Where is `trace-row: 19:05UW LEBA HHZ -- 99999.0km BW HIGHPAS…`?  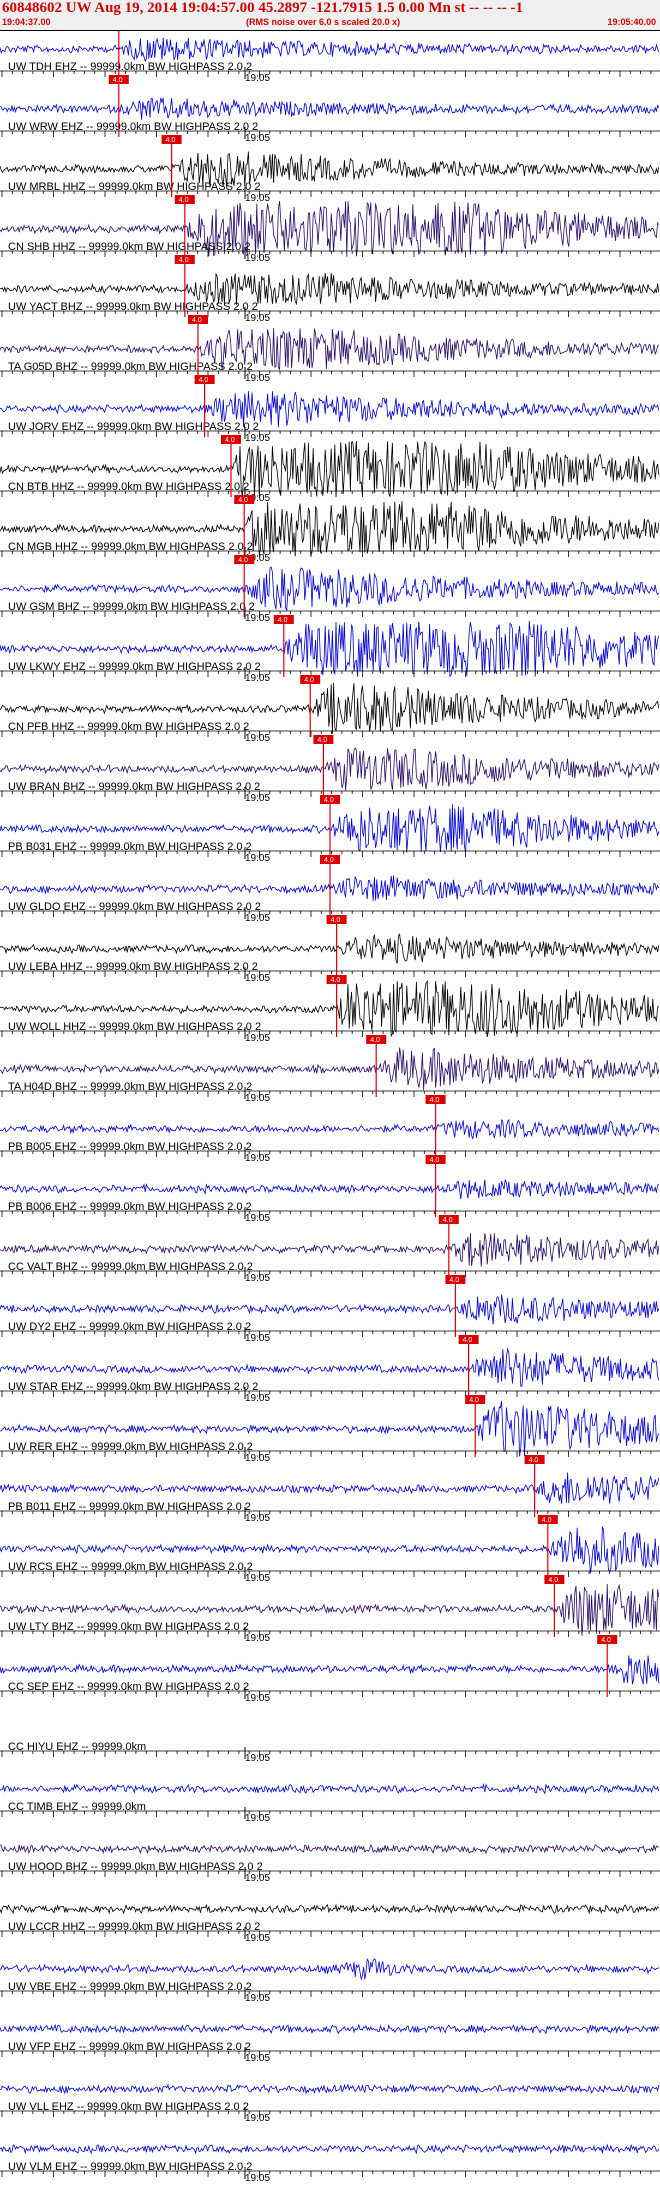
trace-row: 19:05UW LEBA HHZ -- 99999.0km BW HIGHPAS… is located at coordinates (330, 949).